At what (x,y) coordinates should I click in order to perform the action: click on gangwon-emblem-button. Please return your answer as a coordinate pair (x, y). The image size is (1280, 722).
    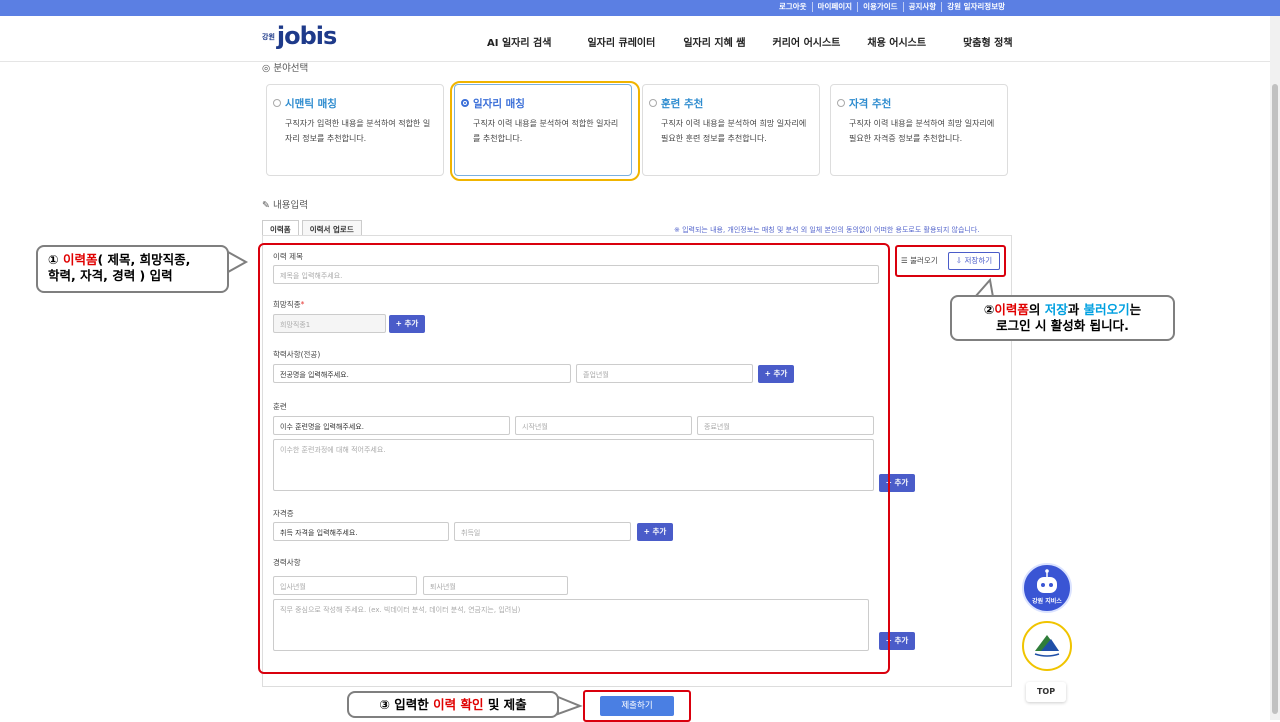
    Looking at the image, I should click on (1047, 646).